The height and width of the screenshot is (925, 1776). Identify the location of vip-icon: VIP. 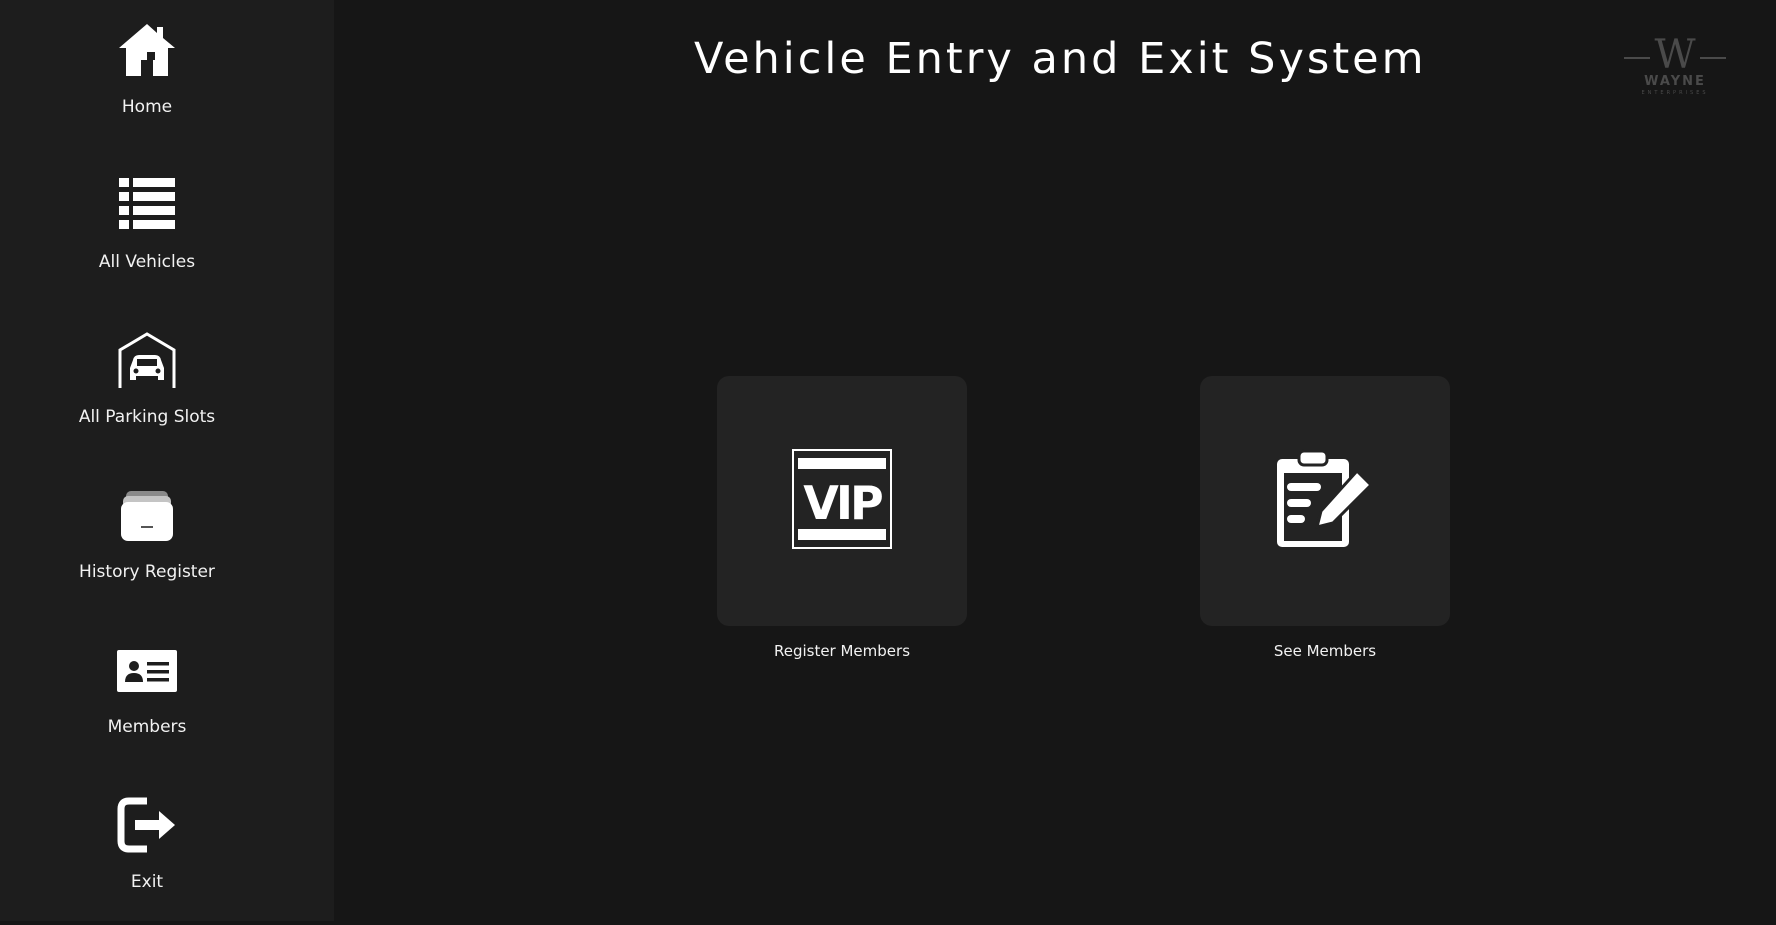
(842, 499).